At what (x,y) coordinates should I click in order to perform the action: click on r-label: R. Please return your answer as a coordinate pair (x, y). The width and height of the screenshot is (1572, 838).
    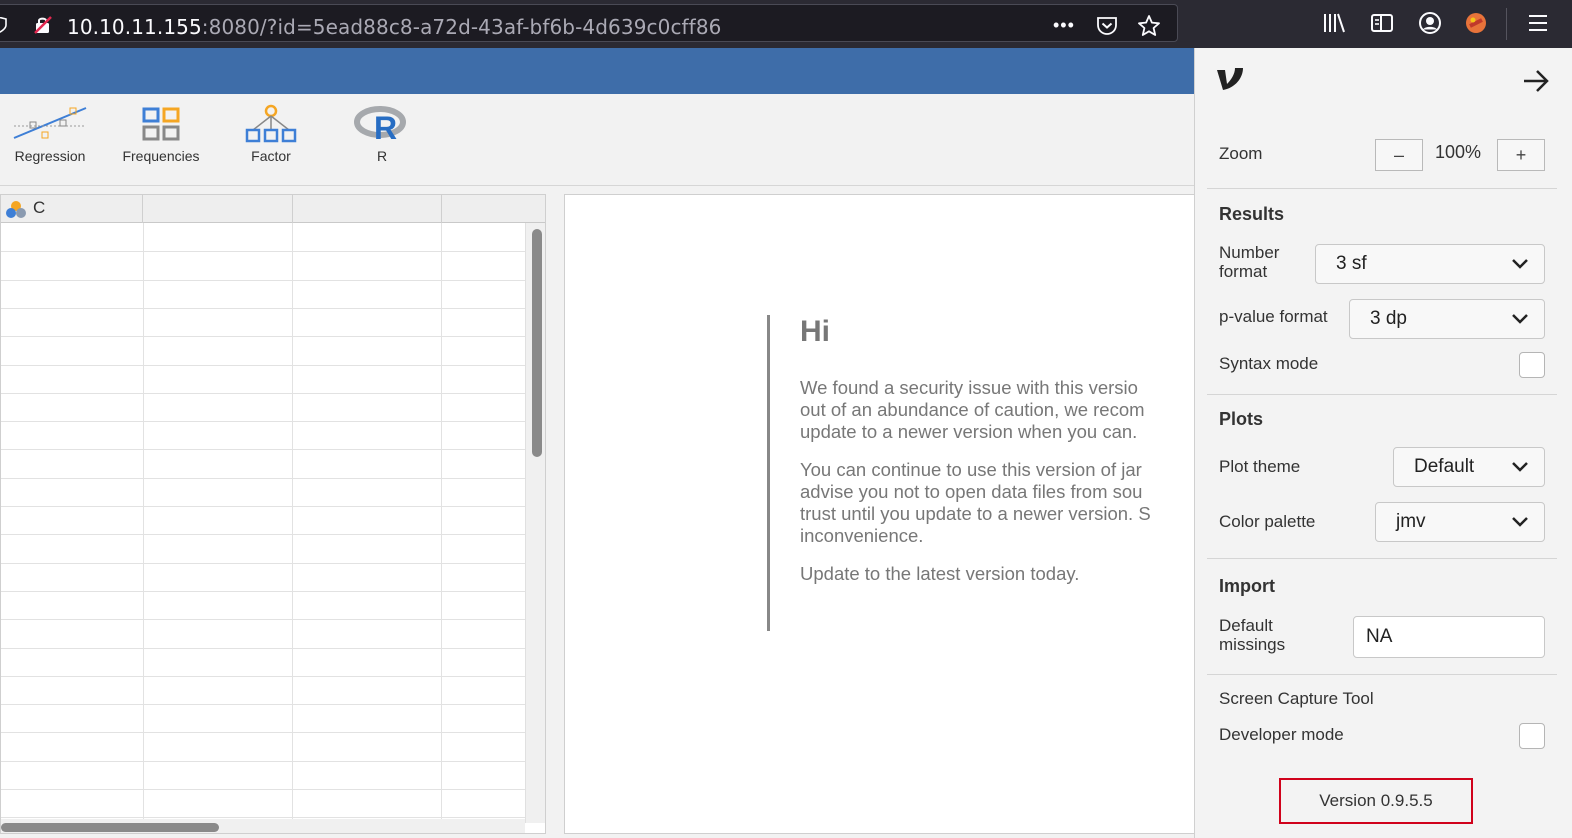
    Looking at the image, I should click on (382, 156).